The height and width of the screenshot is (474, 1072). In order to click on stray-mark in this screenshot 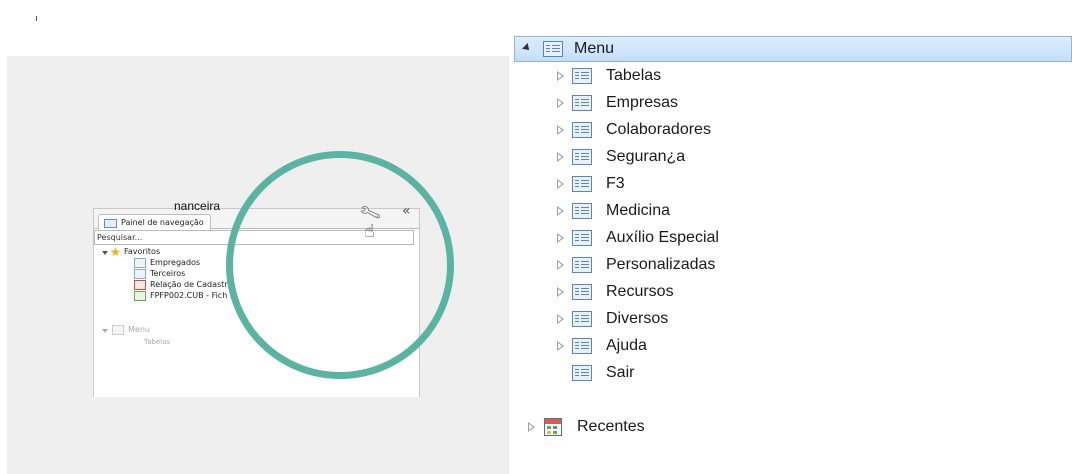, I will do `click(36, 18)`.